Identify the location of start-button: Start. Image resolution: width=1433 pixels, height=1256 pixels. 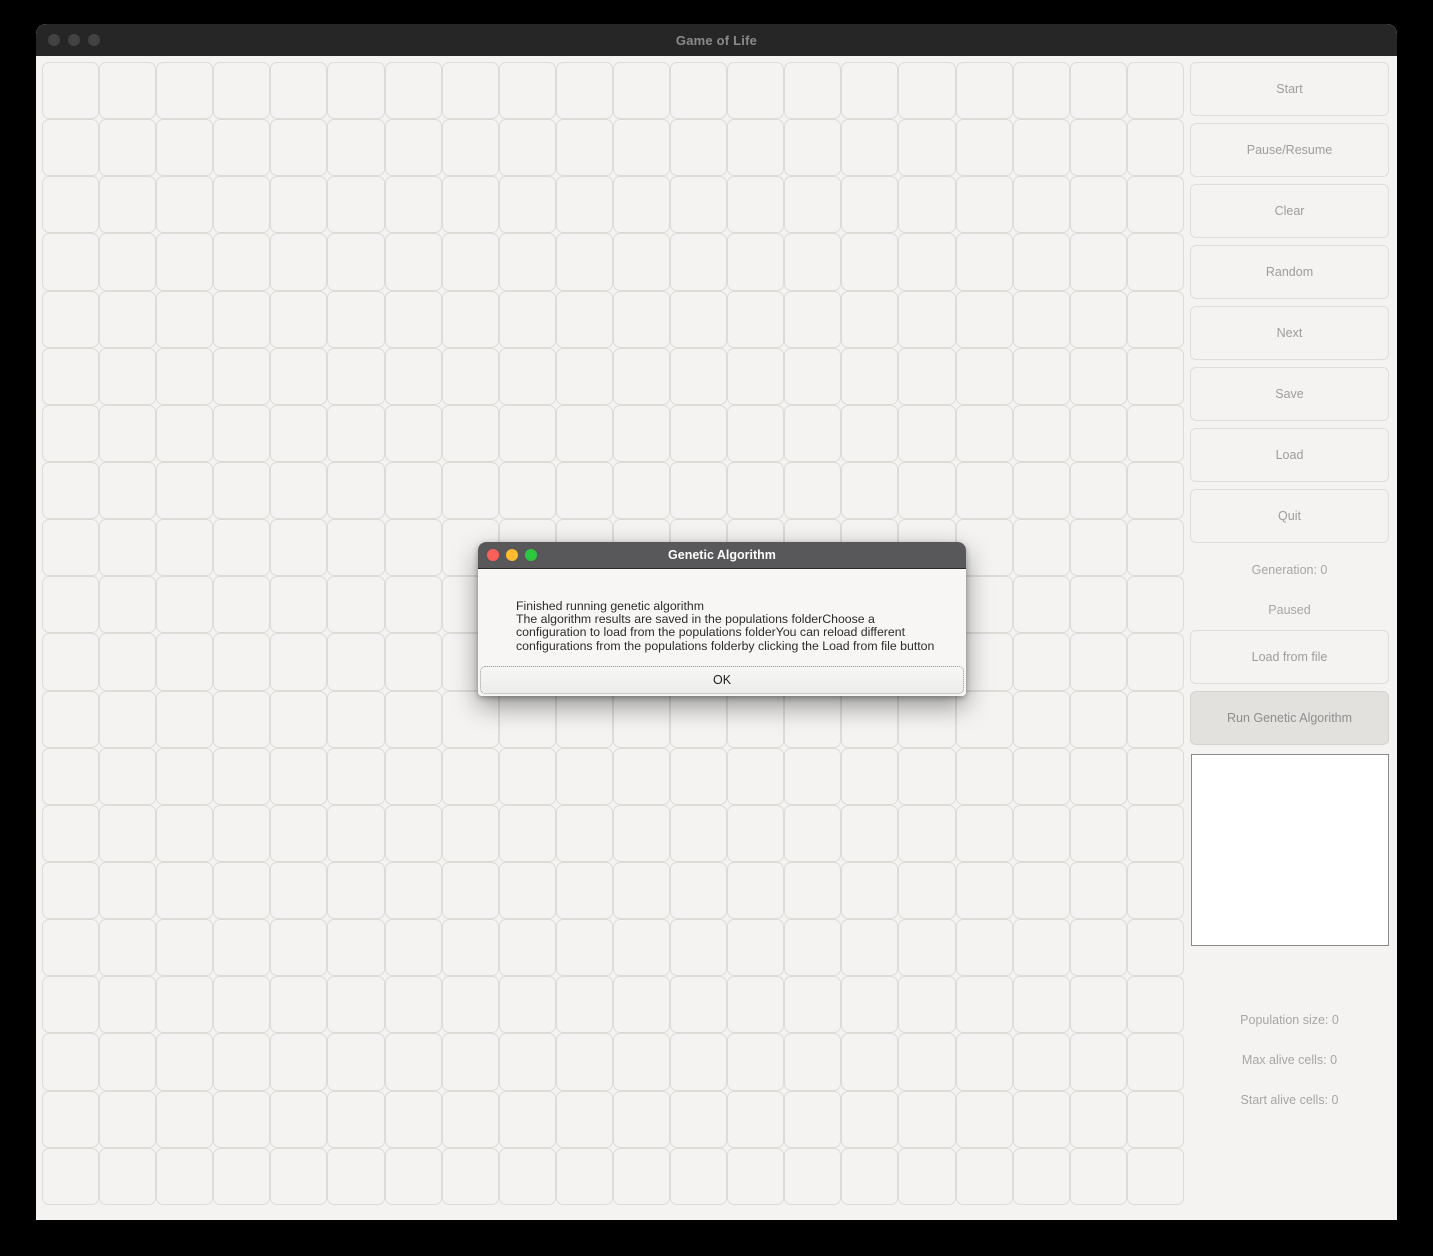
(1289, 89).